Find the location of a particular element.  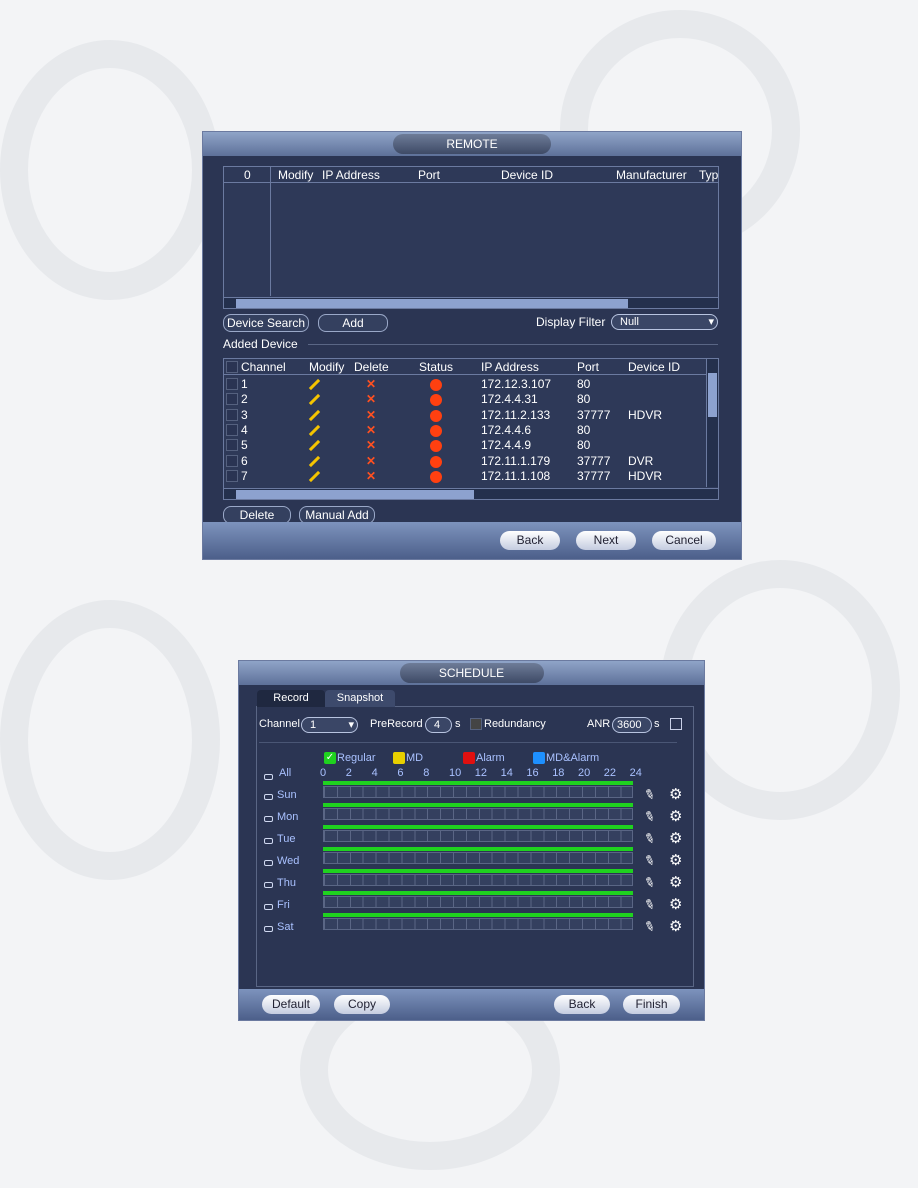

table-row: 2 ✕ 172.4.4.31 80 is located at coordinates (465, 399).